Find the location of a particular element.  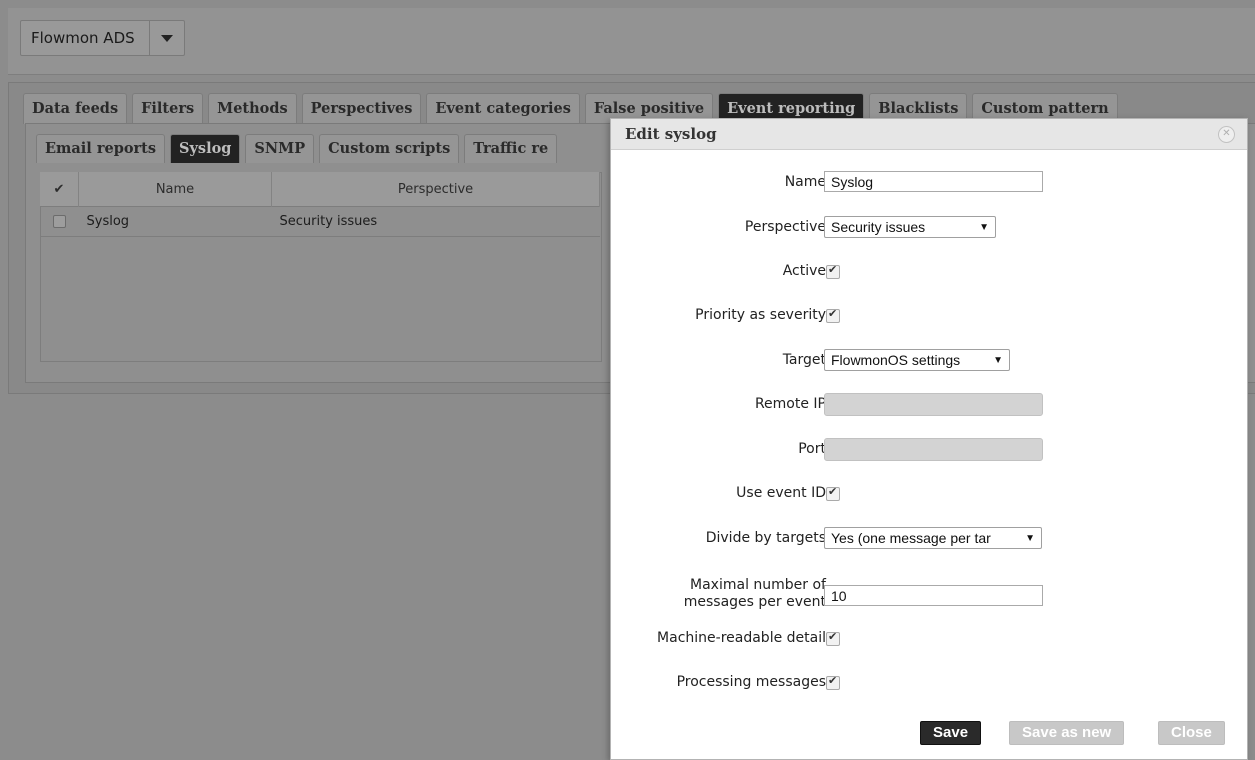

processing-label: Processing messages is located at coordinates (751, 682).